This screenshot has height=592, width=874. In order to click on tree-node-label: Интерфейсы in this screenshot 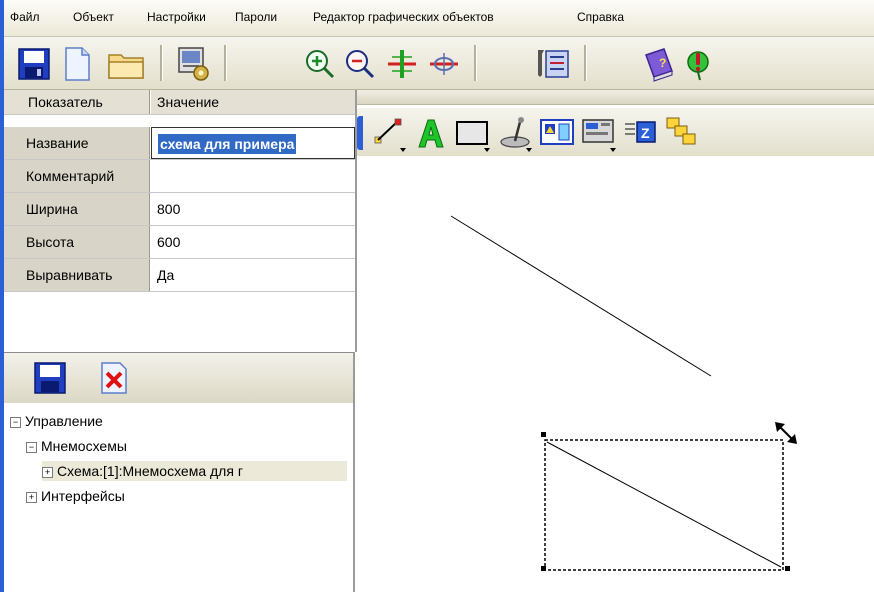, I will do `click(83, 496)`.